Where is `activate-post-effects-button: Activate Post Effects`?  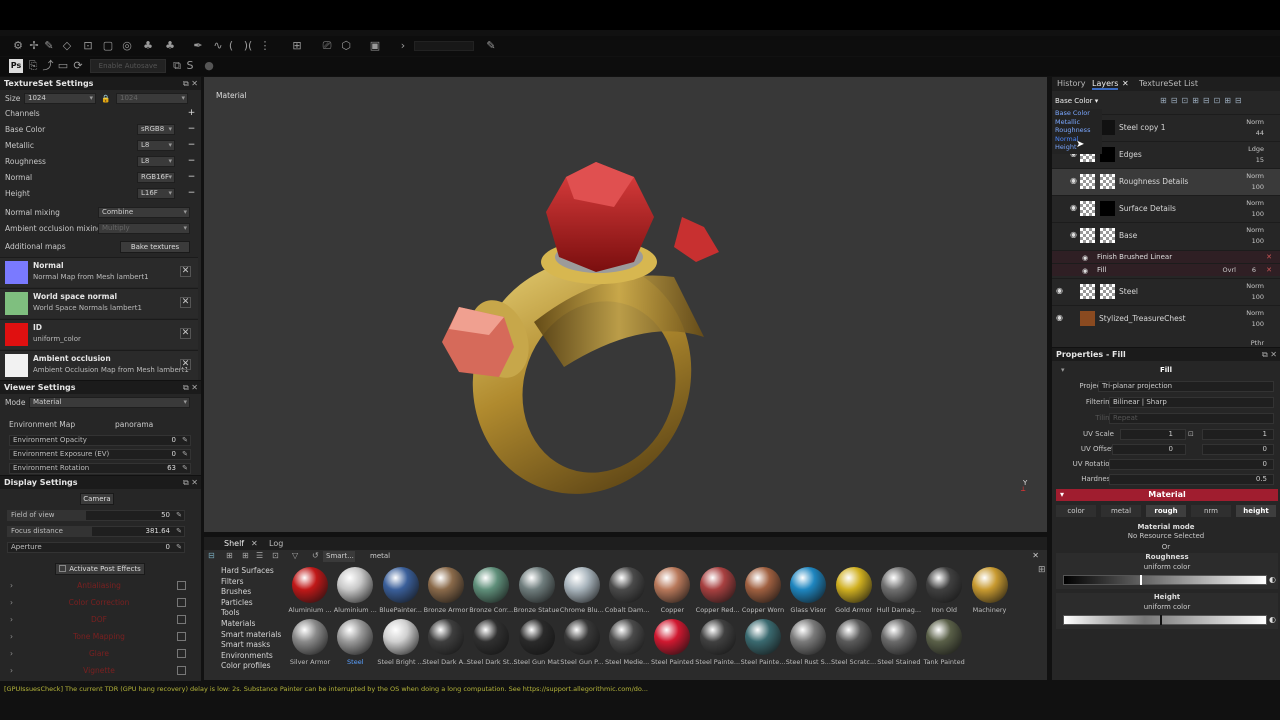 activate-post-effects-button: Activate Post Effects is located at coordinates (100, 569).